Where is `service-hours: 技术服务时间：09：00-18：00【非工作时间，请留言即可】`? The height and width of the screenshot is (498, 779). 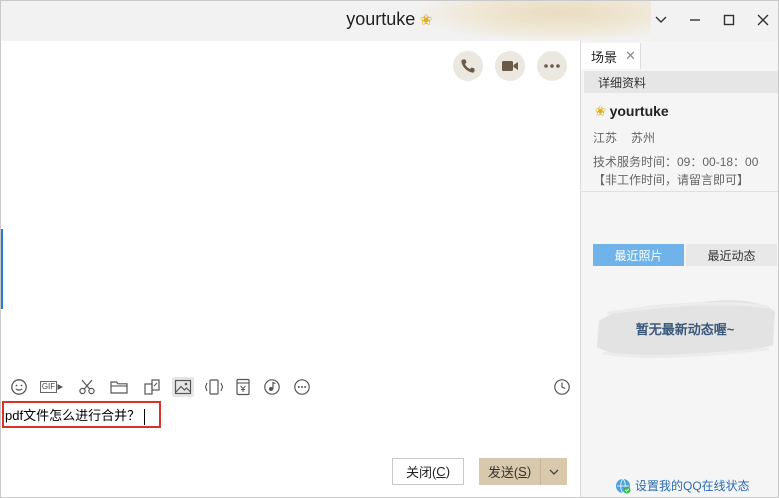 service-hours: 技术服务时间：09：00-18：00【非工作时间，请留言即可】 is located at coordinates (676, 171).